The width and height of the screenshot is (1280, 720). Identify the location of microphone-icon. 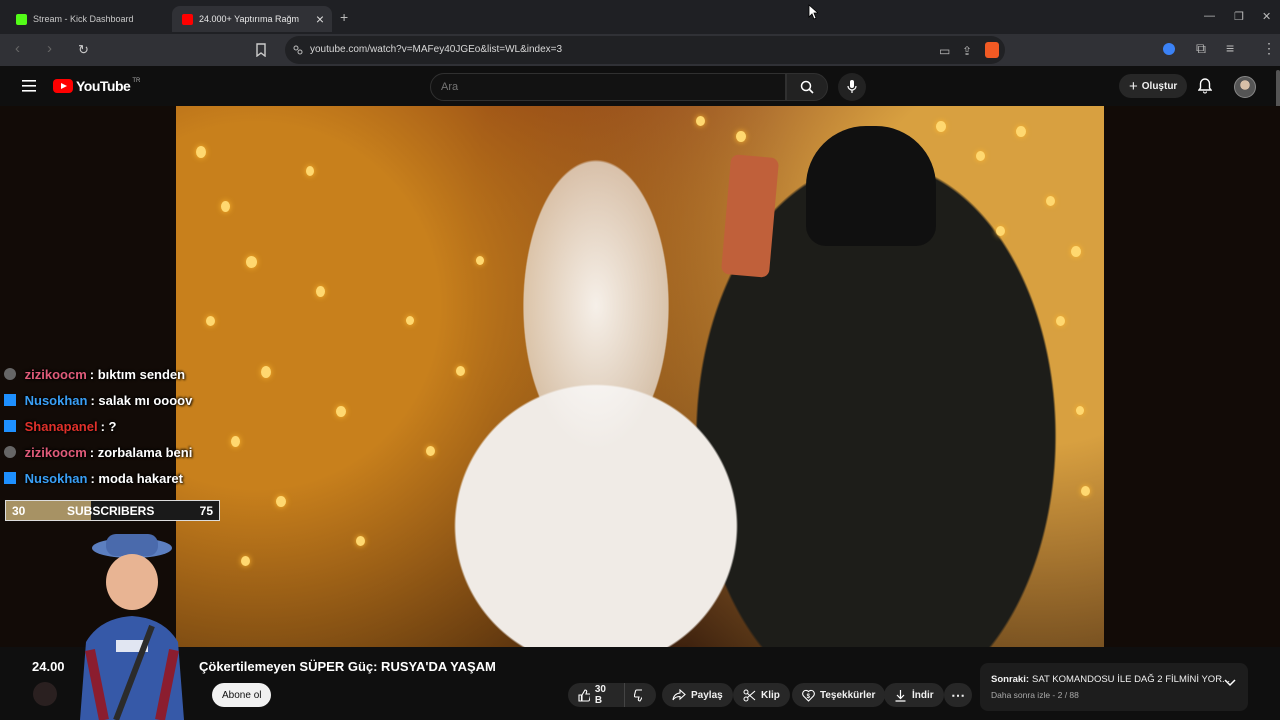
(852, 86).